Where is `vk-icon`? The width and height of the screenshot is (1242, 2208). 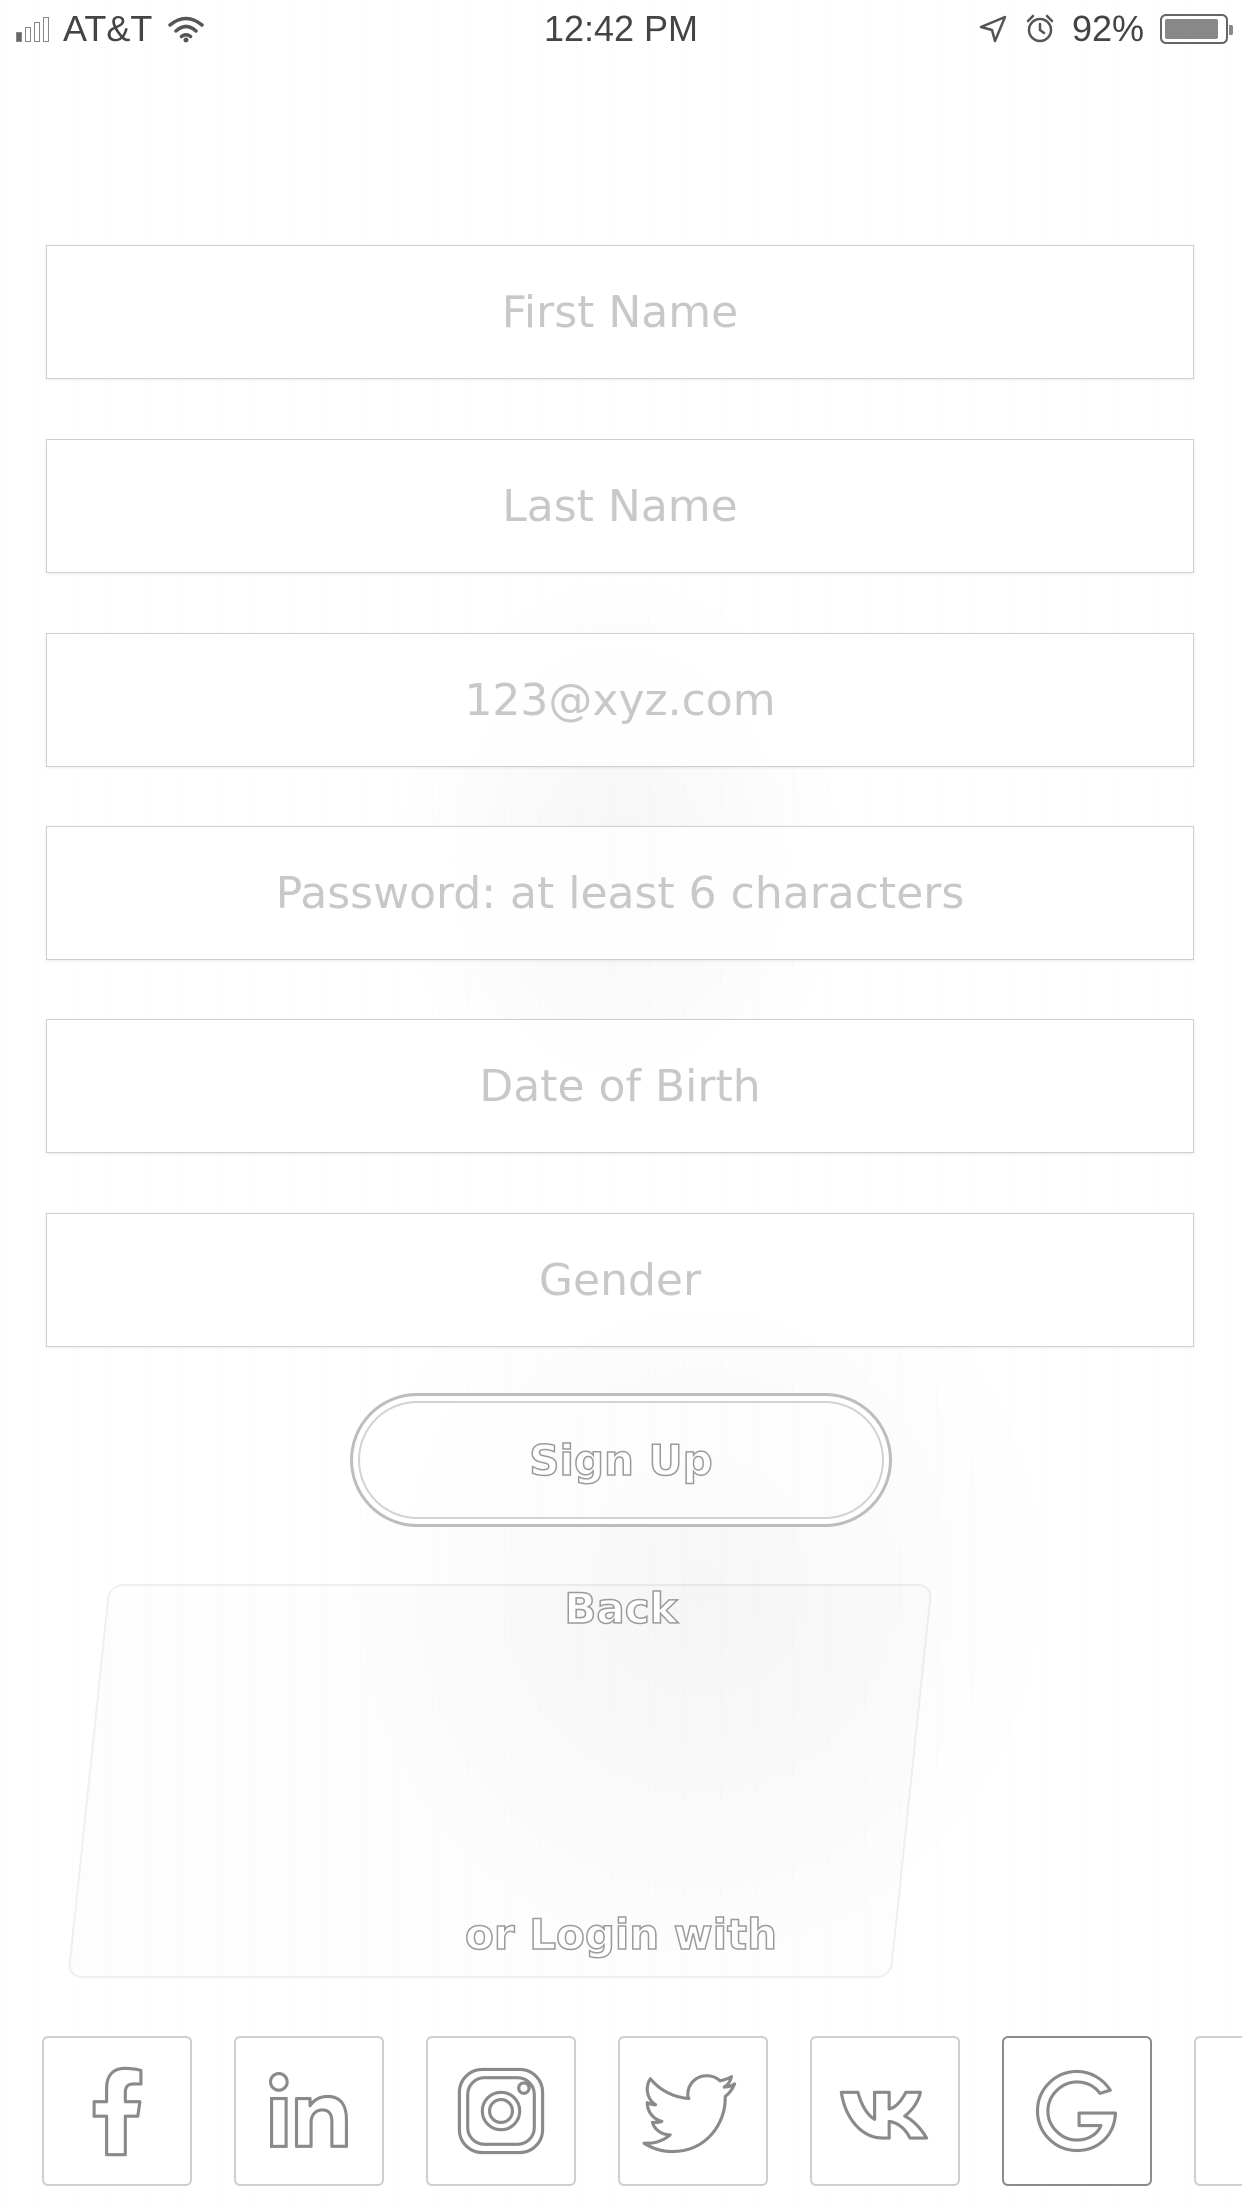 vk-icon is located at coordinates (884, 2115).